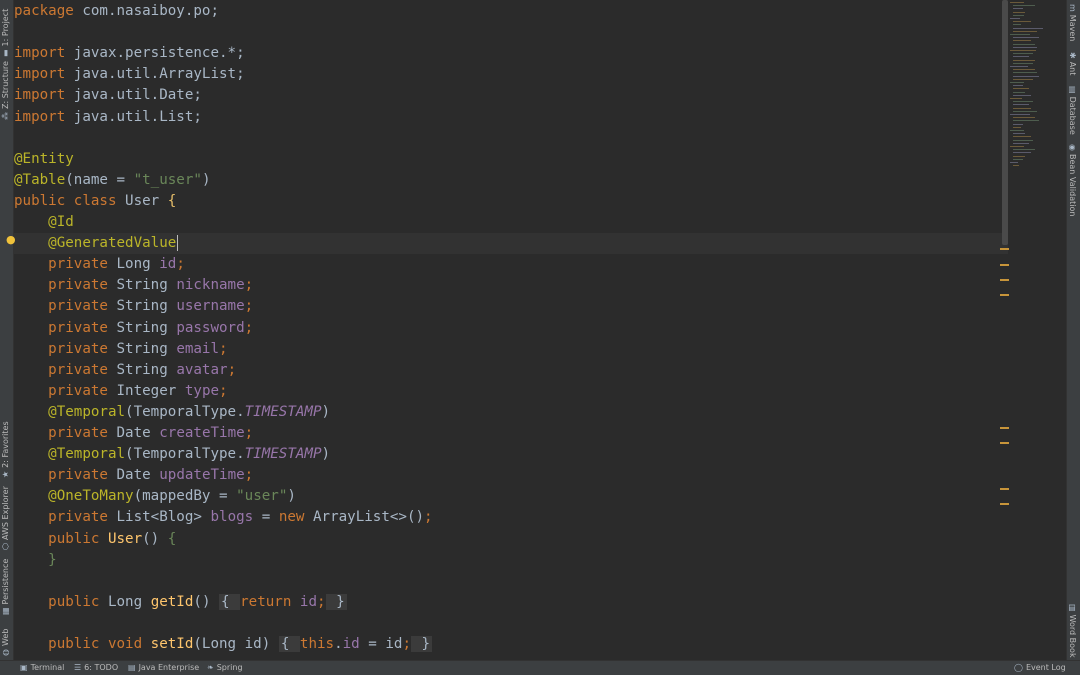 The image size is (1080, 675). I want to click on tool-tab-web: ◍ Web, so click(5, 642).